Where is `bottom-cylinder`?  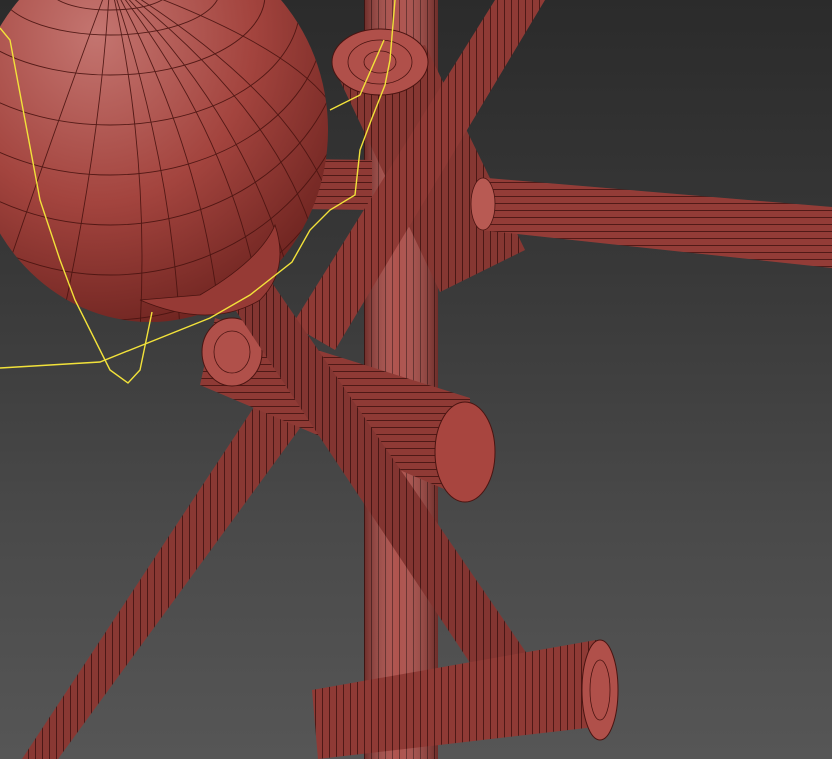
bottom-cylinder is located at coordinates (465, 699).